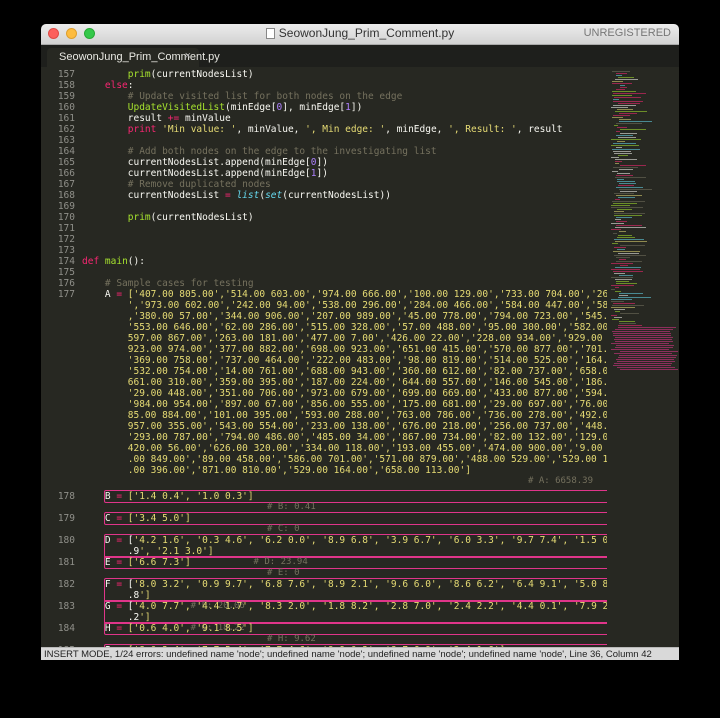 This screenshot has height=718, width=720. What do you see at coordinates (66, 584) in the screenshot?
I see `line-number: 182` at bounding box center [66, 584].